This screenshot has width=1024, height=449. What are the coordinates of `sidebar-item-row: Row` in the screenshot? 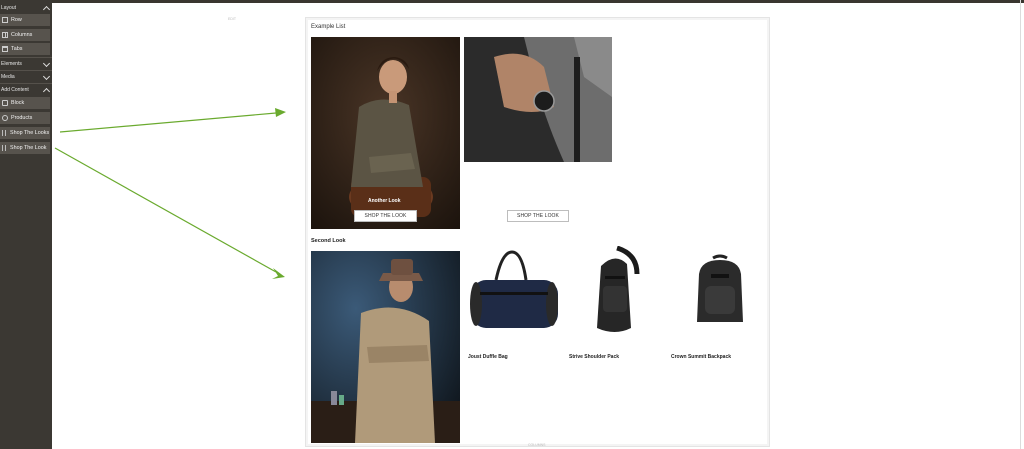 It's located at (25, 20).